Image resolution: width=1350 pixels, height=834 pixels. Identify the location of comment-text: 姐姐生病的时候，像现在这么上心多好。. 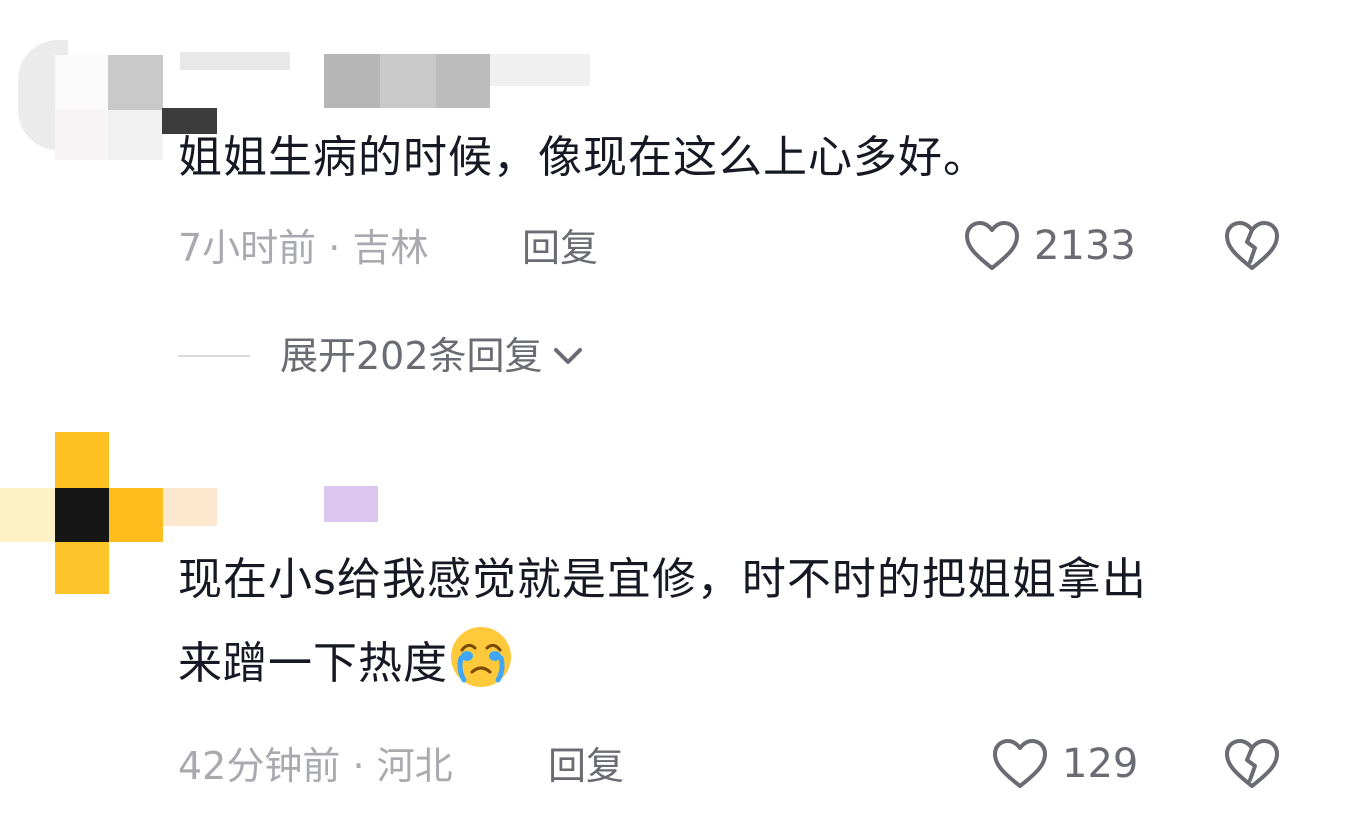
(583, 158).